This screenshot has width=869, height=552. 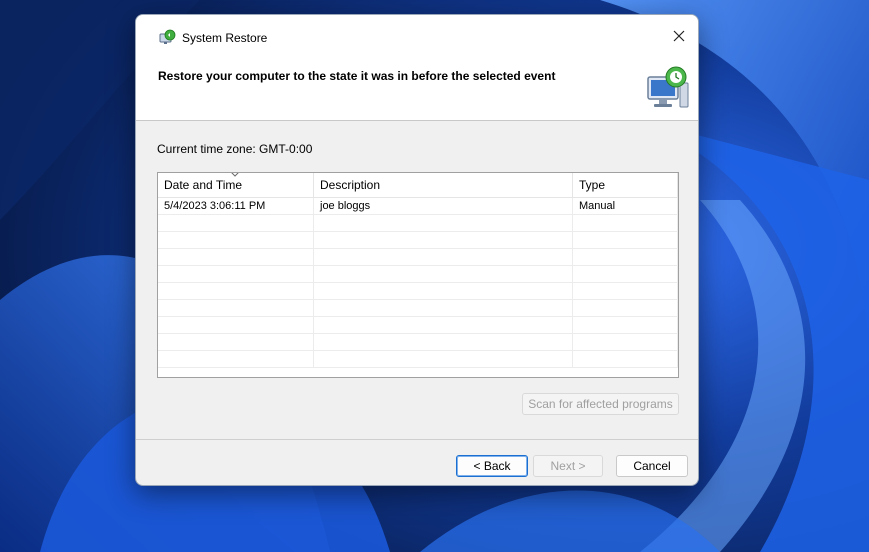 What do you see at coordinates (625, 206) in the screenshot?
I see `cell-type: Manual` at bounding box center [625, 206].